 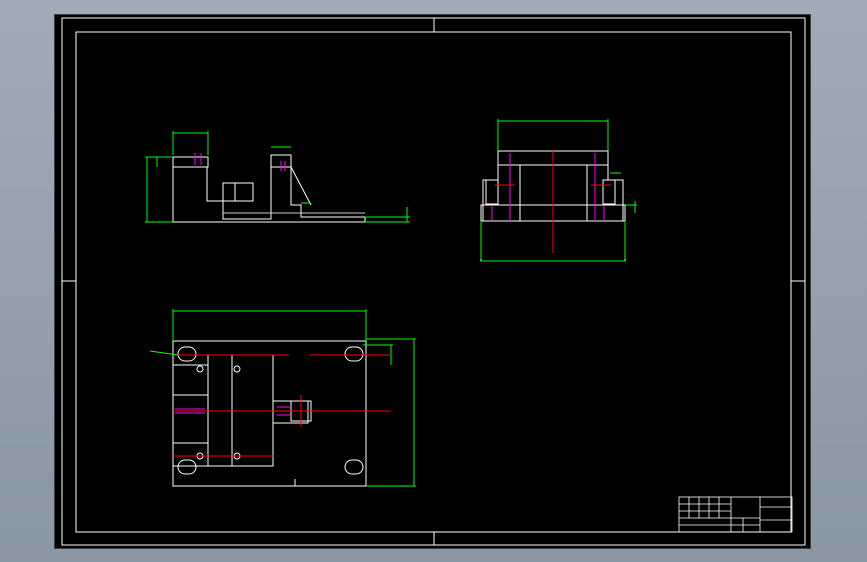 What do you see at coordinates (187, 354) in the screenshot?
I see `slot-top-left` at bounding box center [187, 354].